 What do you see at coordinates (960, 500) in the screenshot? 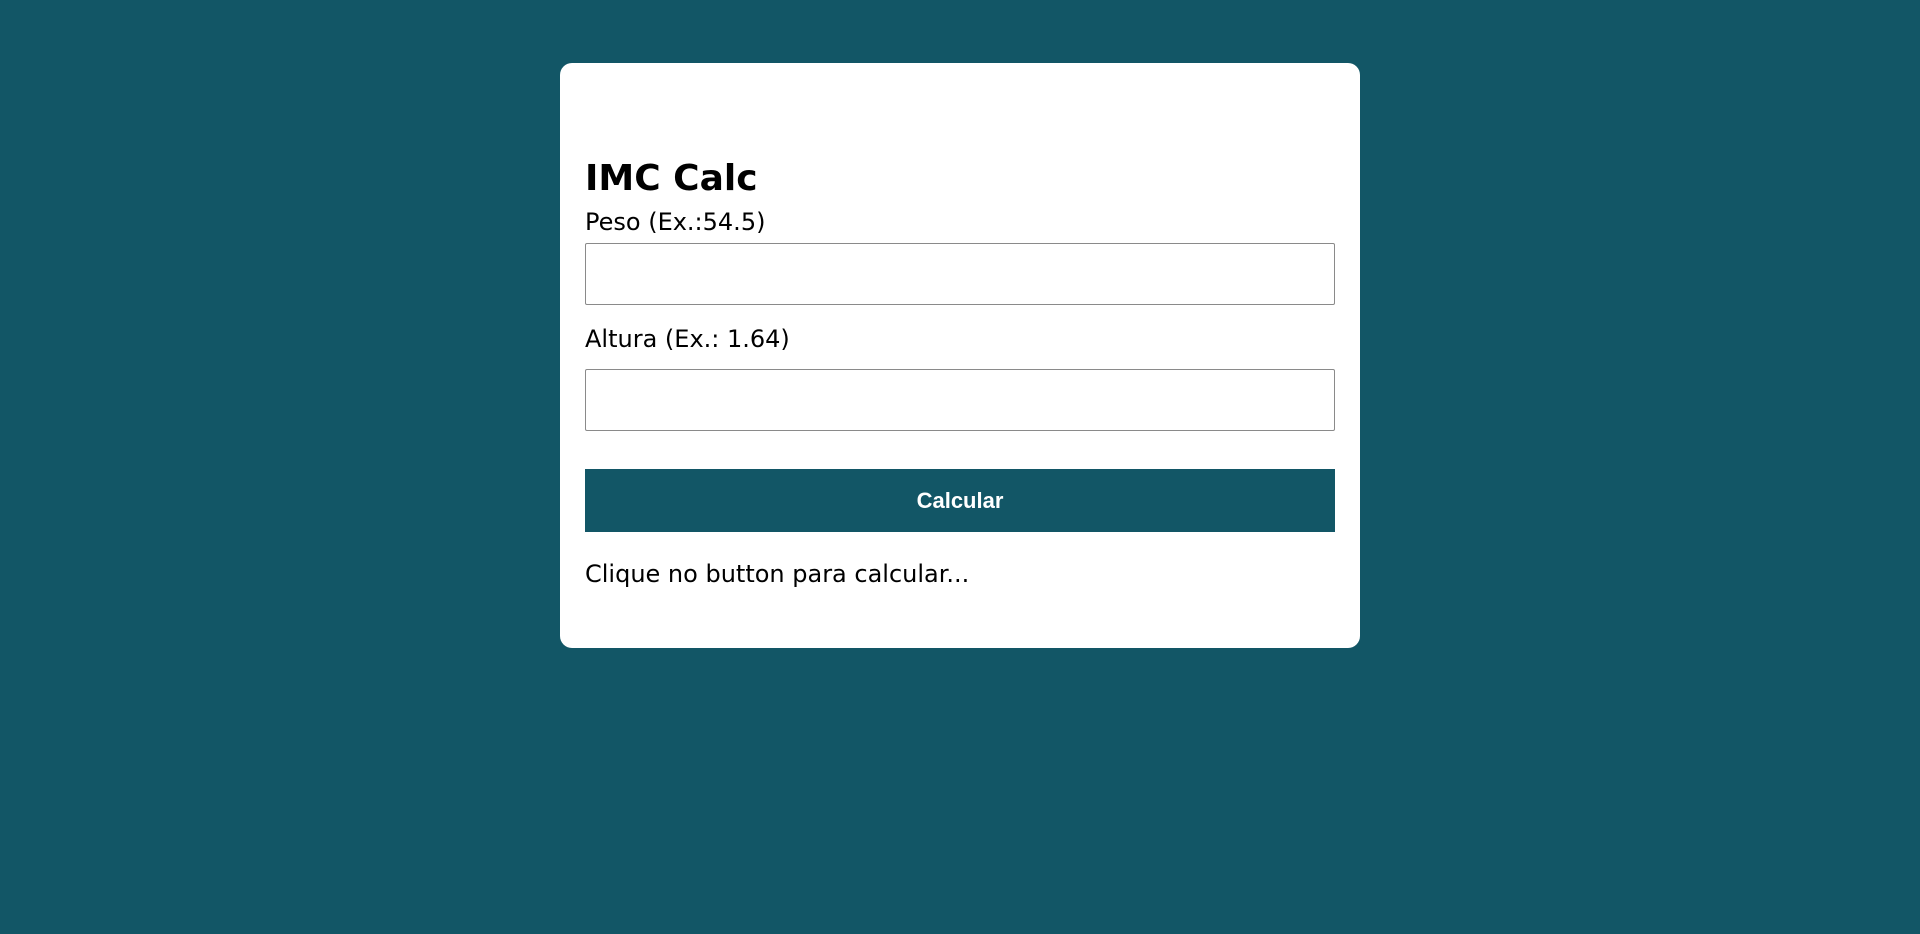
I see `calcular-button: Calcular` at bounding box center [960, 500].